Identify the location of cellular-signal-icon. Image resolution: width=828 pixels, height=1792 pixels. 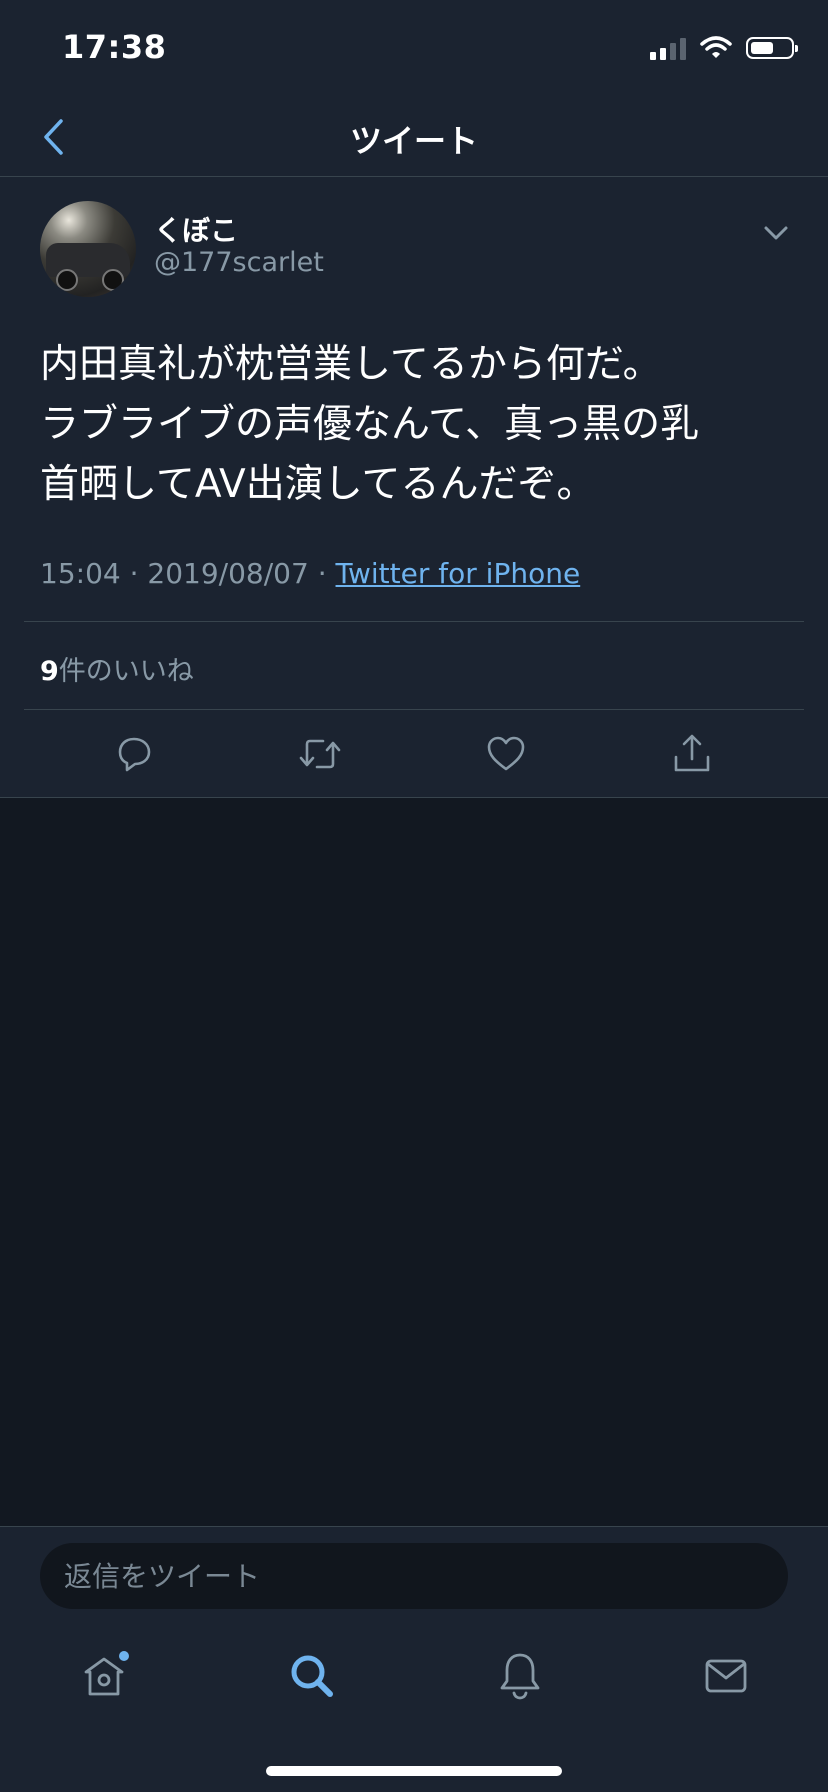
(668, 48).